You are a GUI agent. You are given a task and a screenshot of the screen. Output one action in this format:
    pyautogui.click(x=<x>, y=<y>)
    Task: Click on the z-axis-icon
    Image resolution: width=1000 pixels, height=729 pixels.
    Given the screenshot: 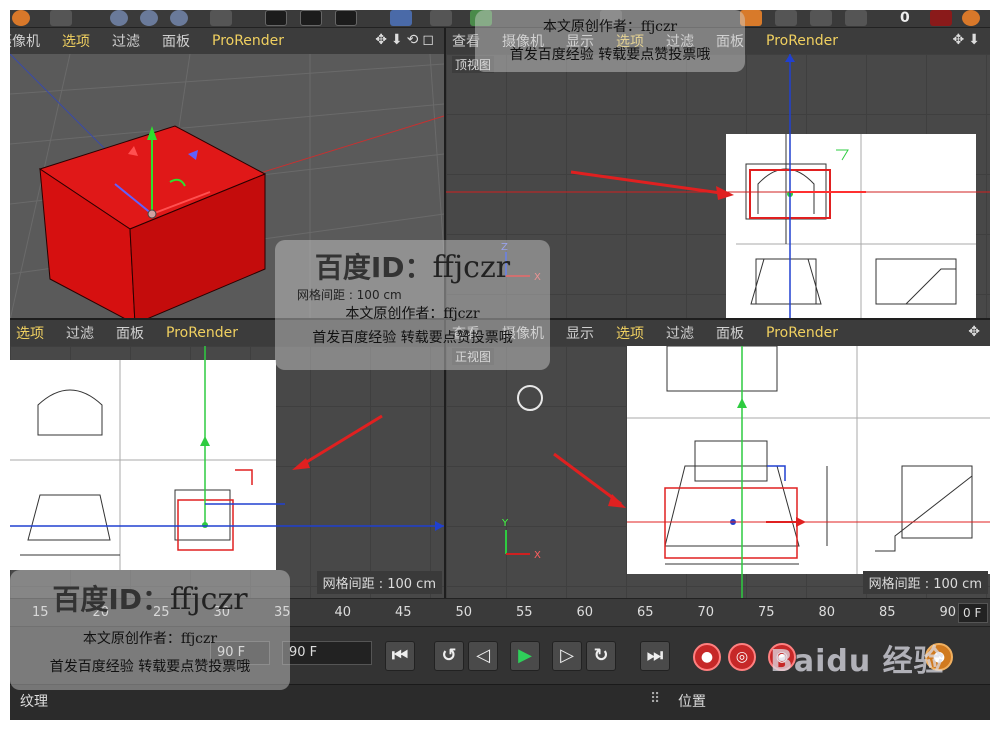 What is the action you would take?
    pyautogui.click(x=179, y=18)
    